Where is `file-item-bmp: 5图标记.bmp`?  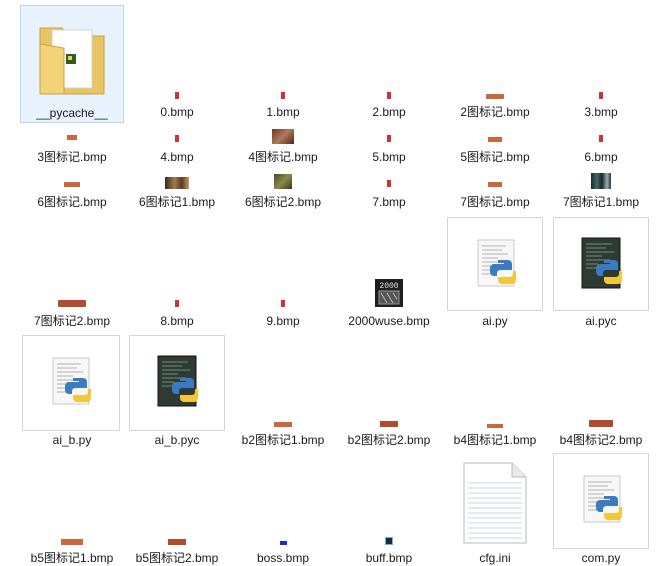
file-item-bmp: 5图标记.bmp is located at coordinates (495, 148).